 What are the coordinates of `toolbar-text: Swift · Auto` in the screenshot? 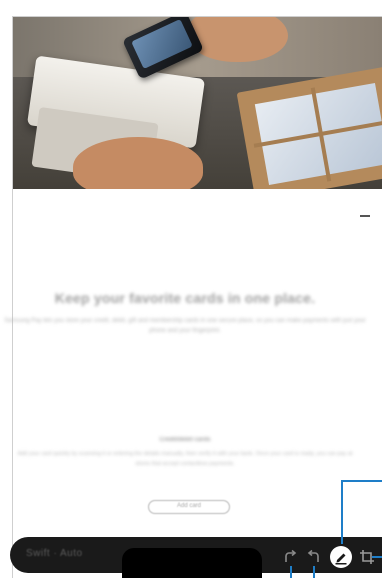 It's located at (54, 553).